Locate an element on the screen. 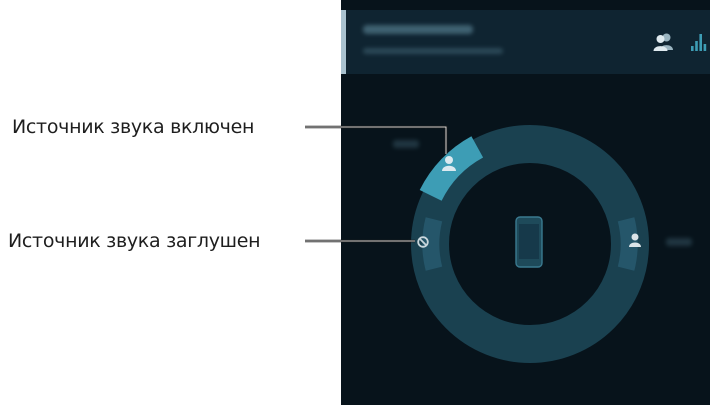 This screenshot has width=710, height=405. callout-source-on: Источник звука включен is located at coordinates (133, 127).